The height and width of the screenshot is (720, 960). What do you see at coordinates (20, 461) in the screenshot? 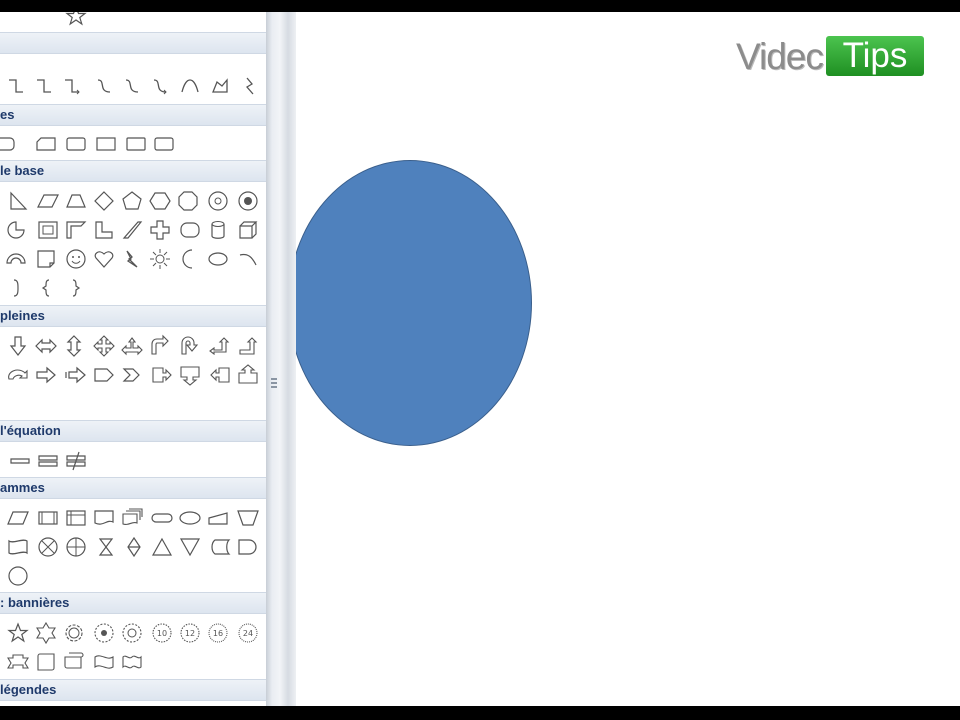
I see `minus-shape-icon` at bounding box center [20, 461].